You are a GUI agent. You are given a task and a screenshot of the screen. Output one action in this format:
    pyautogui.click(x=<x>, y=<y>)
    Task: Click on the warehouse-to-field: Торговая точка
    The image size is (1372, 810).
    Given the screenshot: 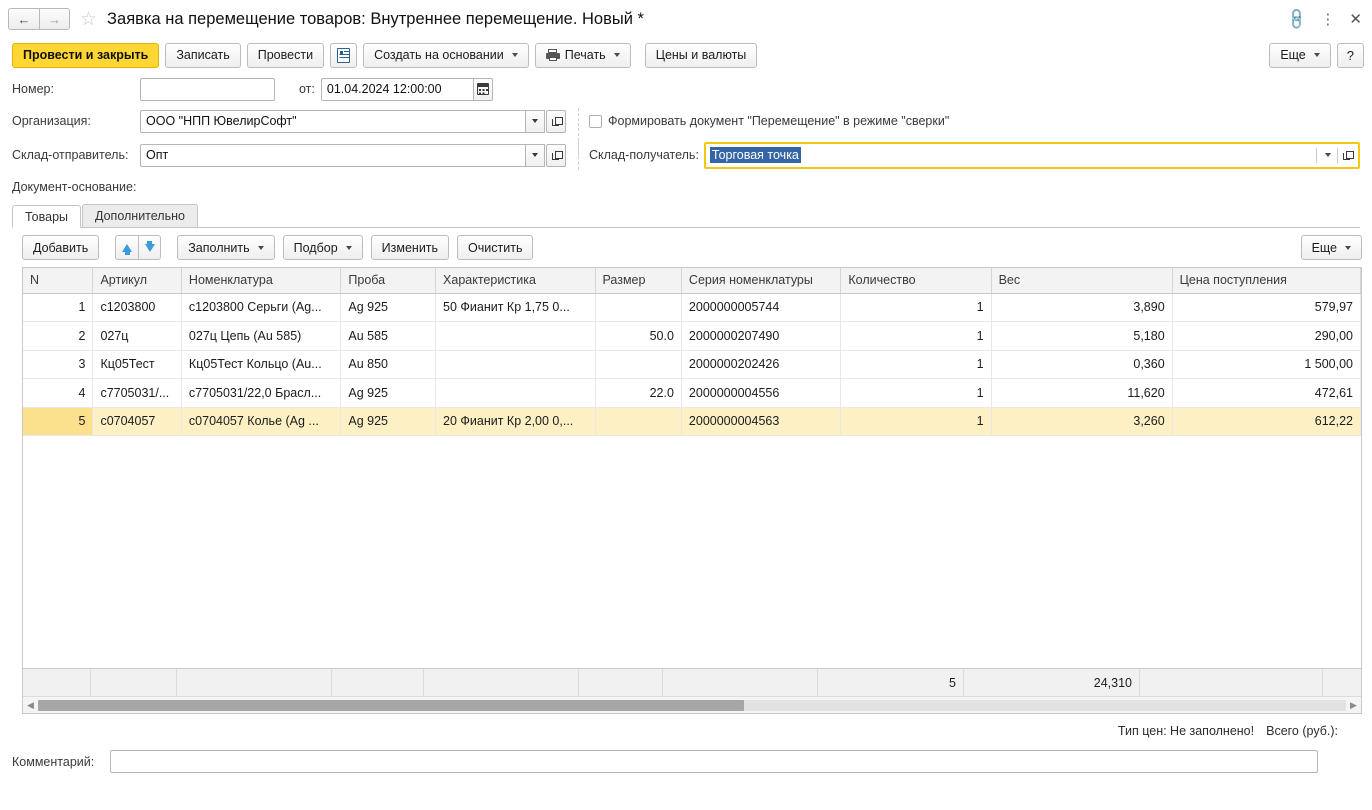 What is the action you would take?
    pyautogui.click(x=1031, y=155)
    